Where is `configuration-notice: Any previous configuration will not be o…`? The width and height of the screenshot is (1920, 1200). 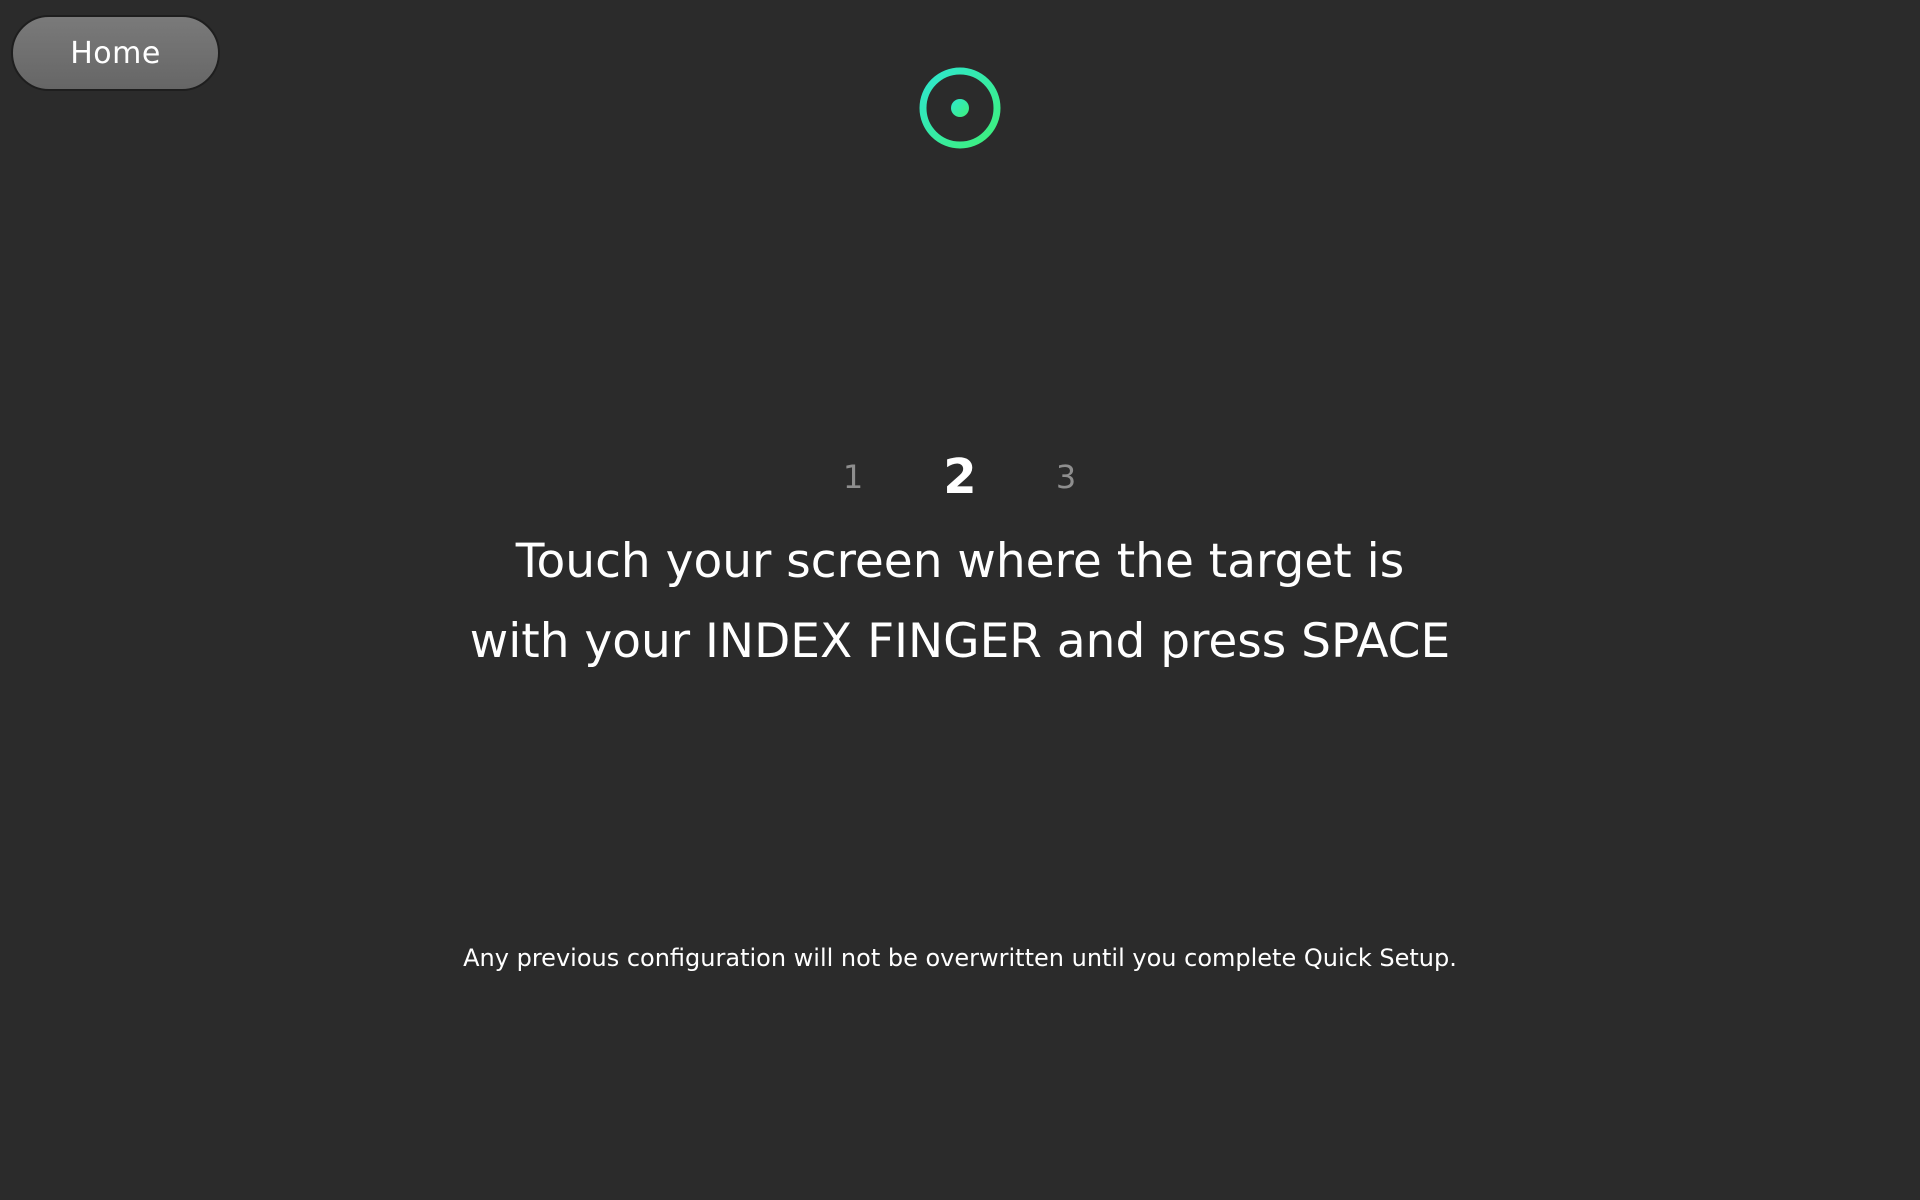 configuration-notice: Any previous configuration will not be o… is located at coordinates (960, 958).